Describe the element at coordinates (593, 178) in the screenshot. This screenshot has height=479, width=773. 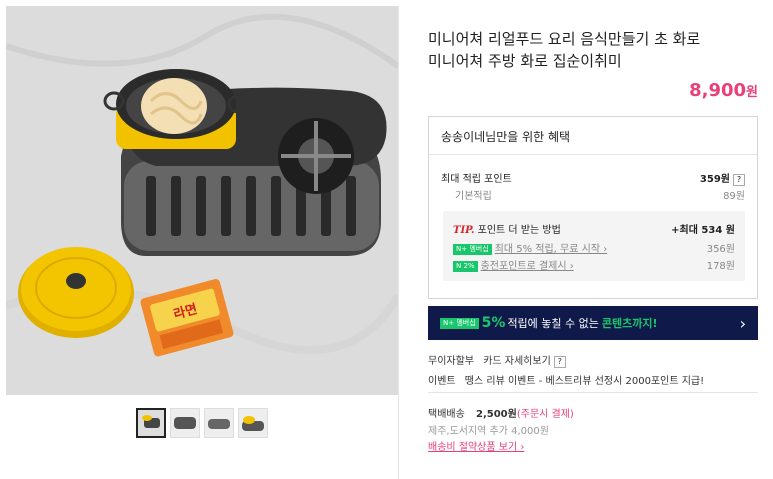
I see `max-points-row: 최대 적립 포인트 359원?` at that location.